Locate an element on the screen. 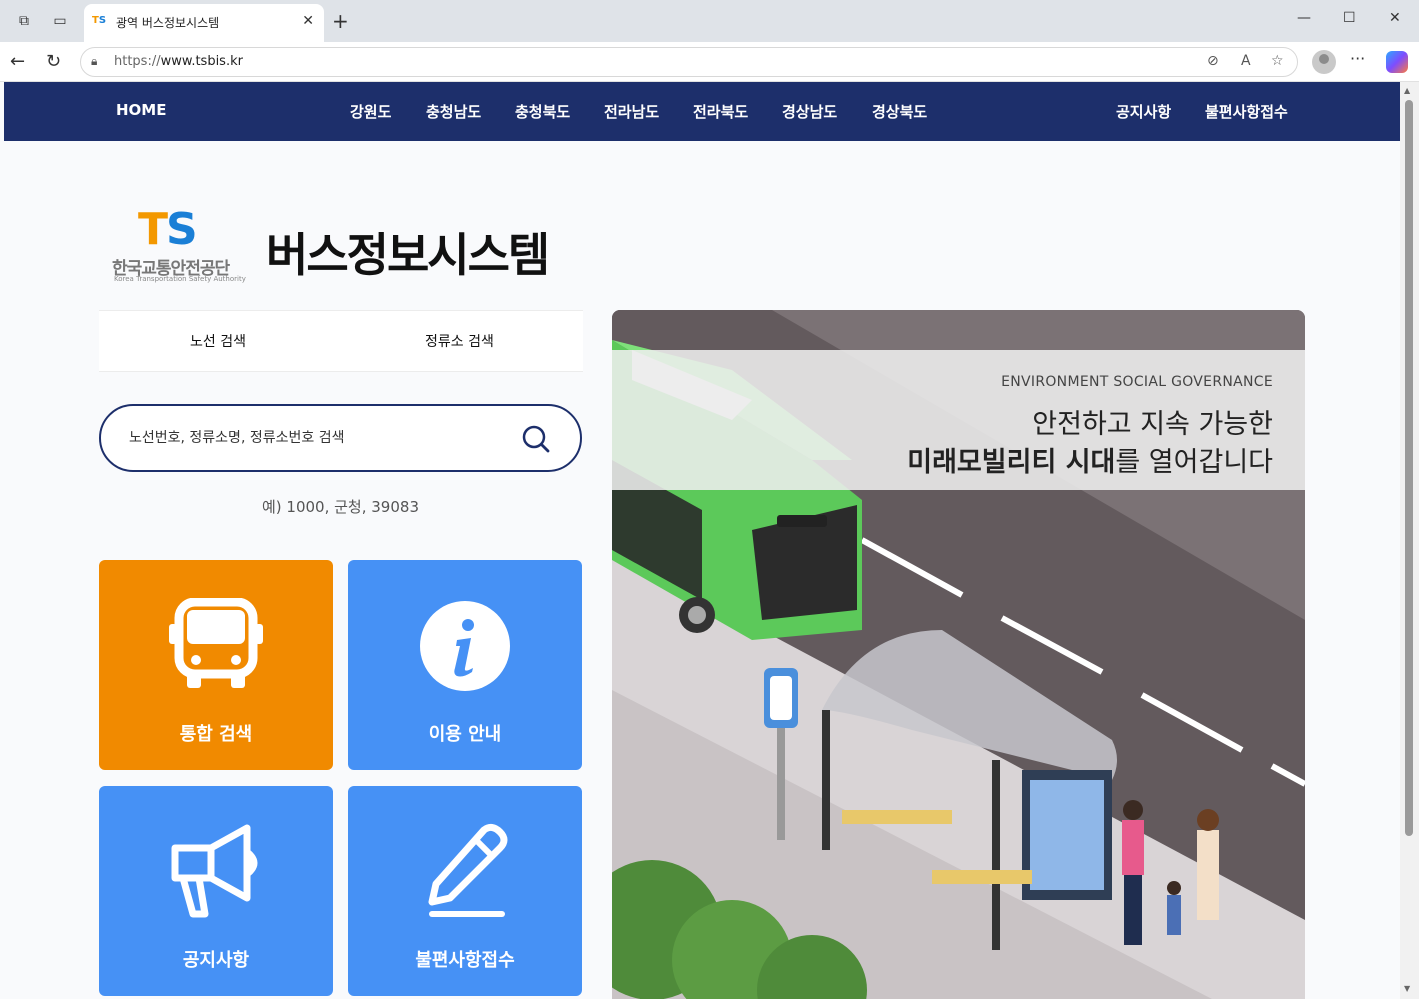 The height and width of the screenshot is (999, 1419). browser-tab-bar: ⧉ ▭ TS 광역 버스정보시스템 ✕ + — ☐ ✕ is located at coordinates (709, 21).